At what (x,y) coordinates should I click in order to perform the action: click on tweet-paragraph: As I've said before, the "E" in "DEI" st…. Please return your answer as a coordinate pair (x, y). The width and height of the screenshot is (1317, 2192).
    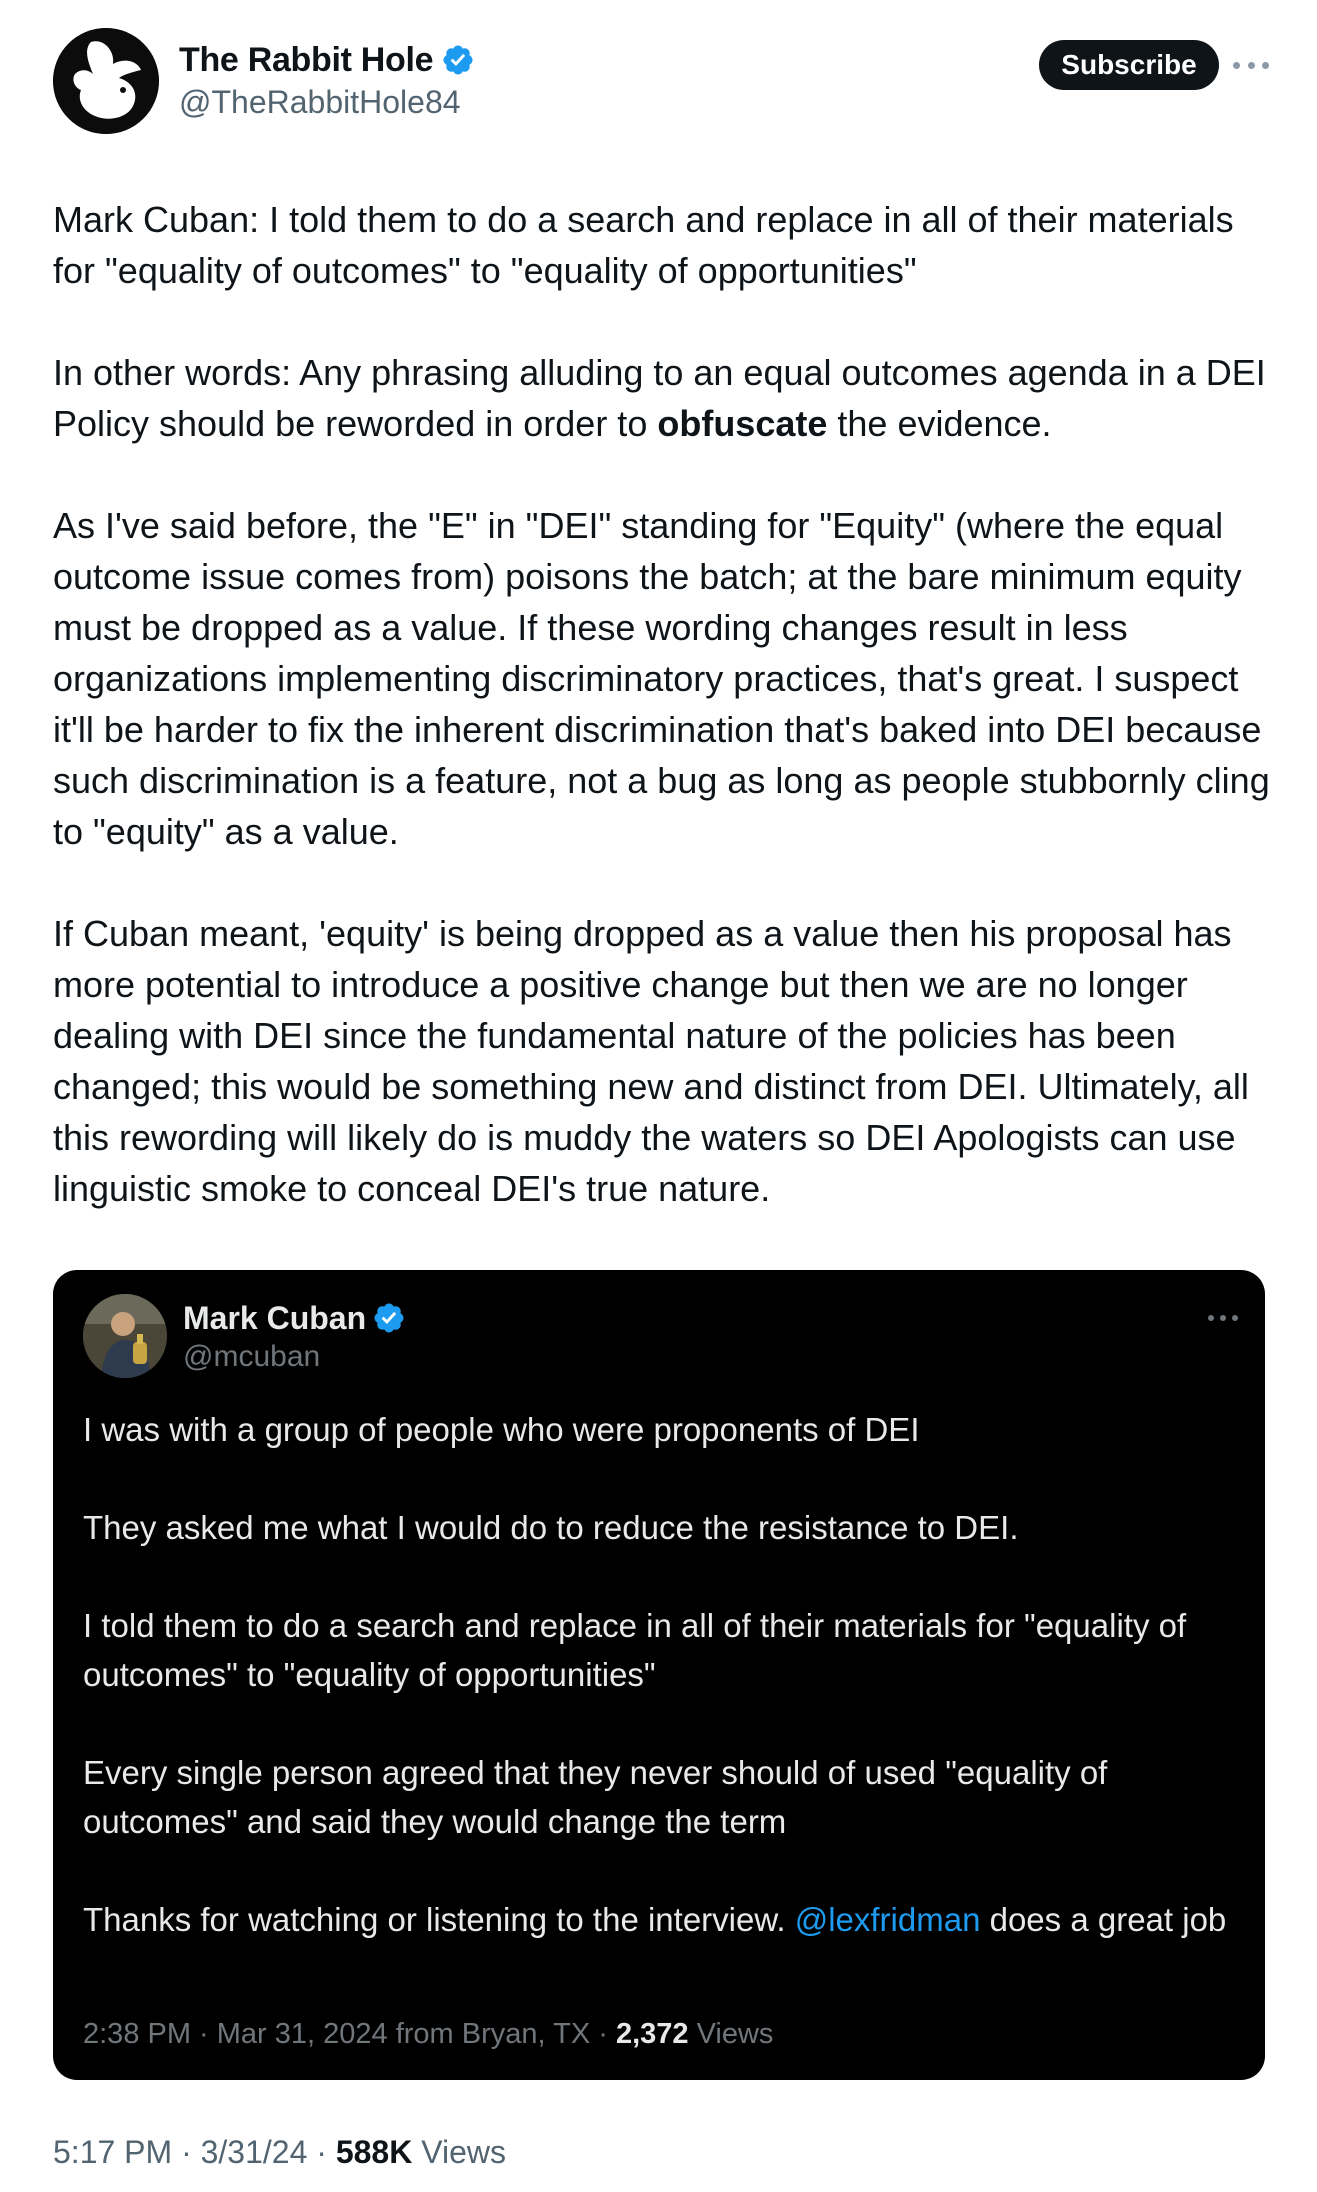
    Looking at the image, I should click on (661, 678).